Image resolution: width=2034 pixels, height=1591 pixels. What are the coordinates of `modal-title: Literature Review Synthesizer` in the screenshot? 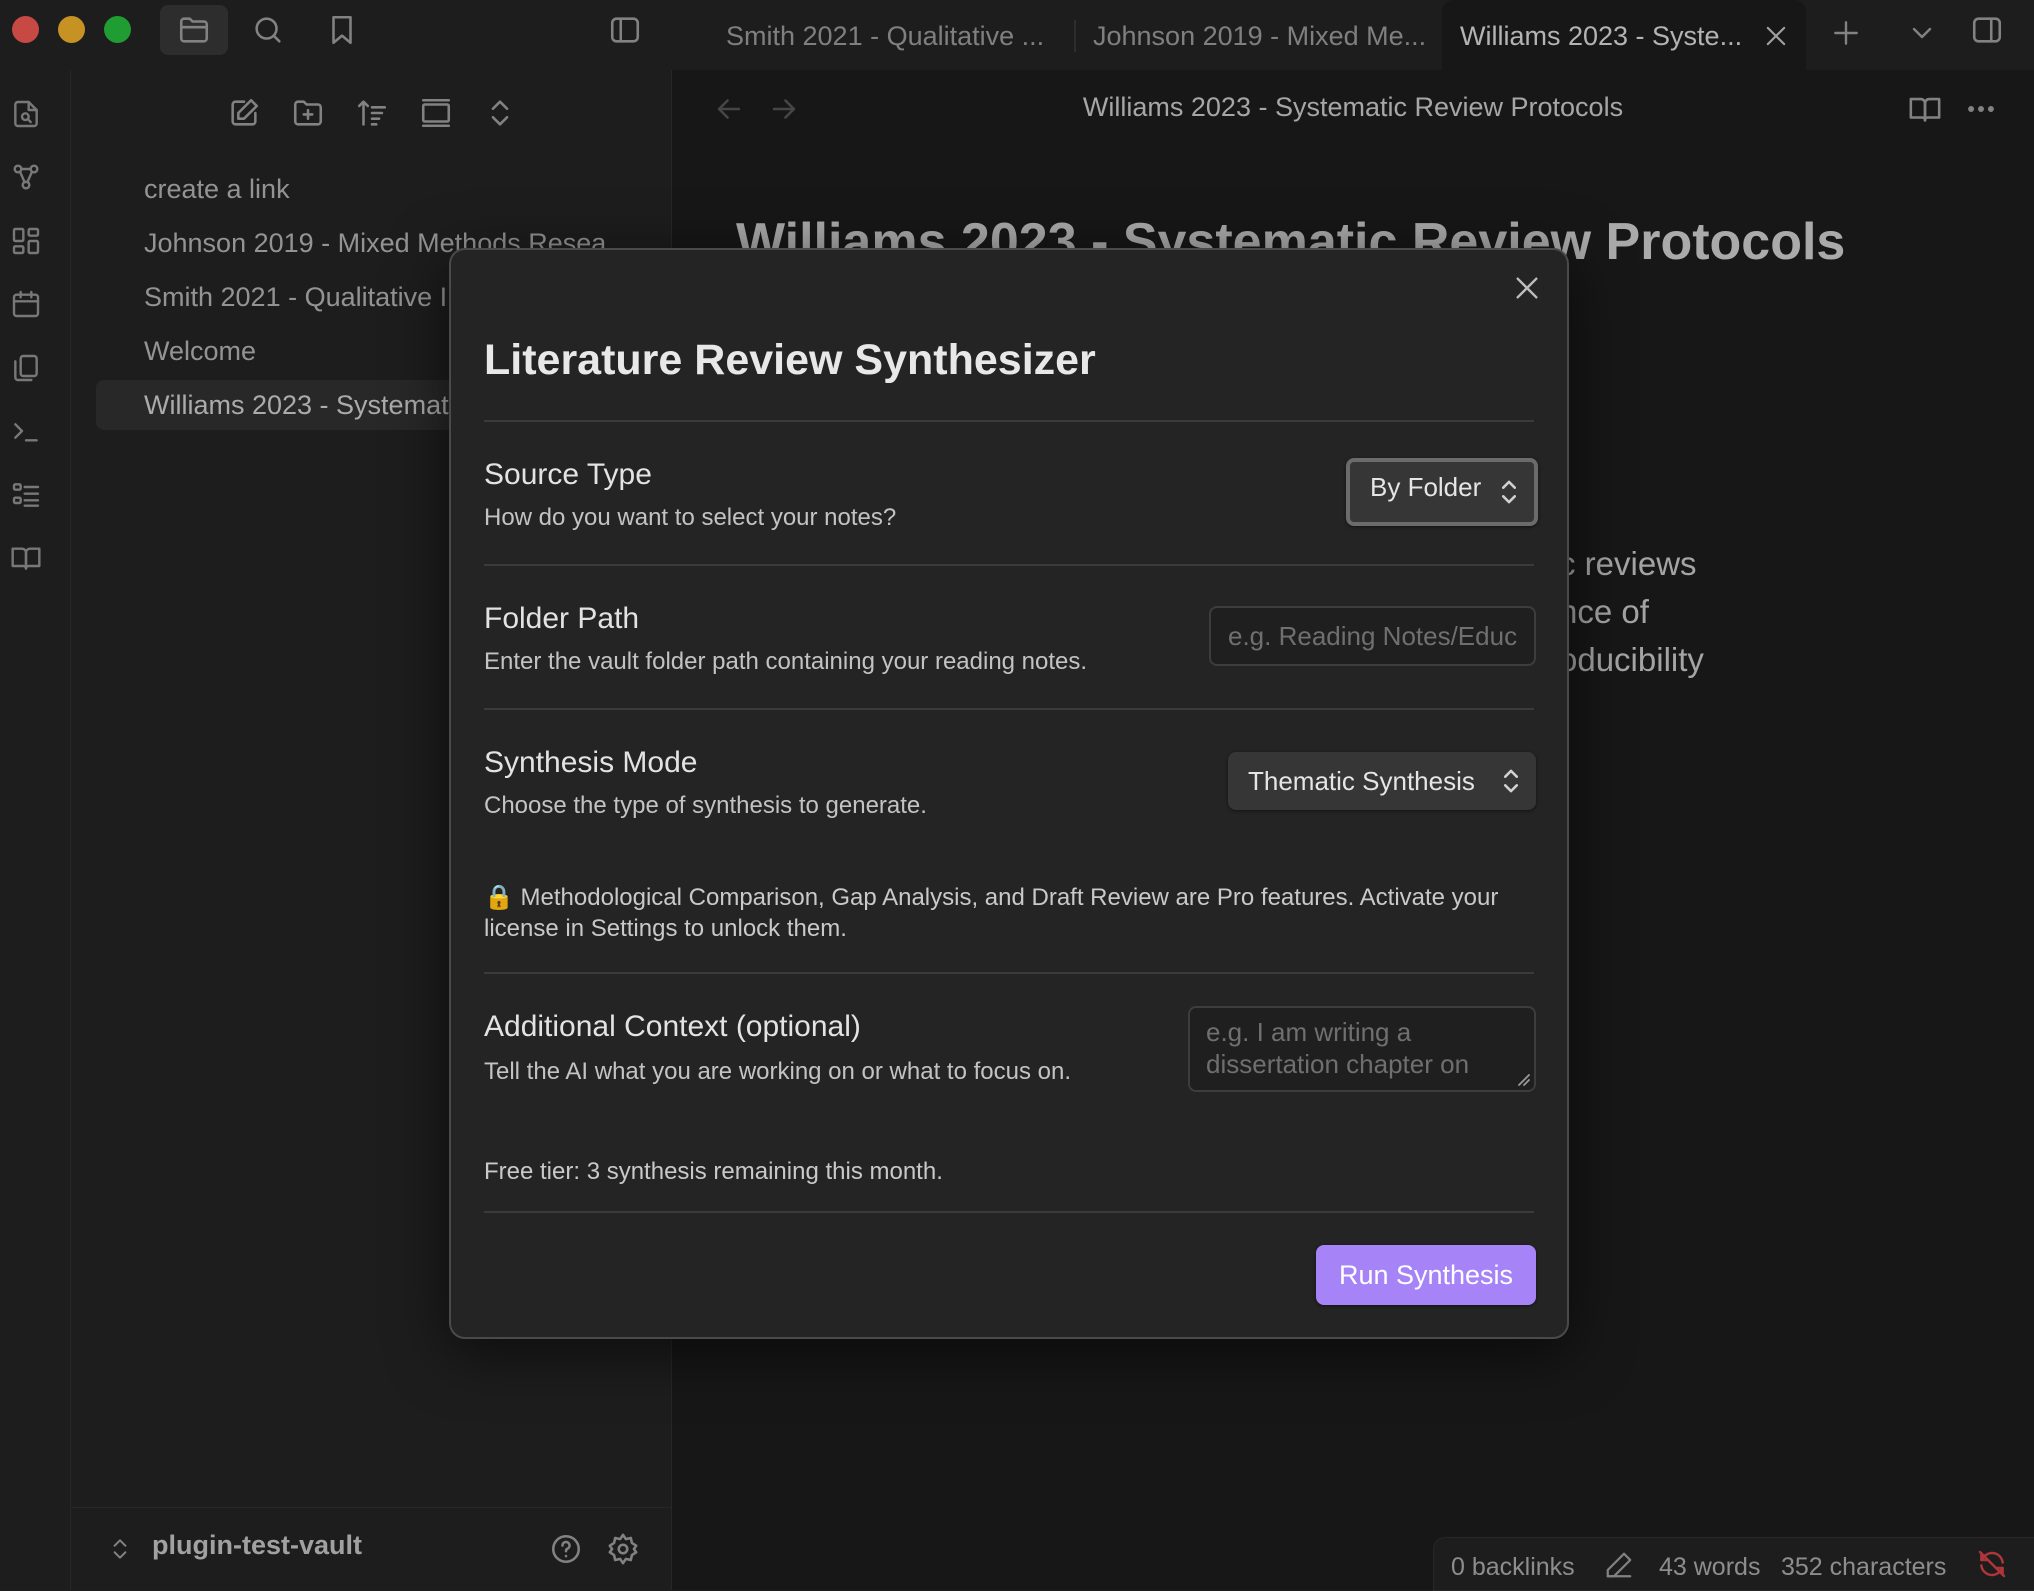 It's located at (790, 360).